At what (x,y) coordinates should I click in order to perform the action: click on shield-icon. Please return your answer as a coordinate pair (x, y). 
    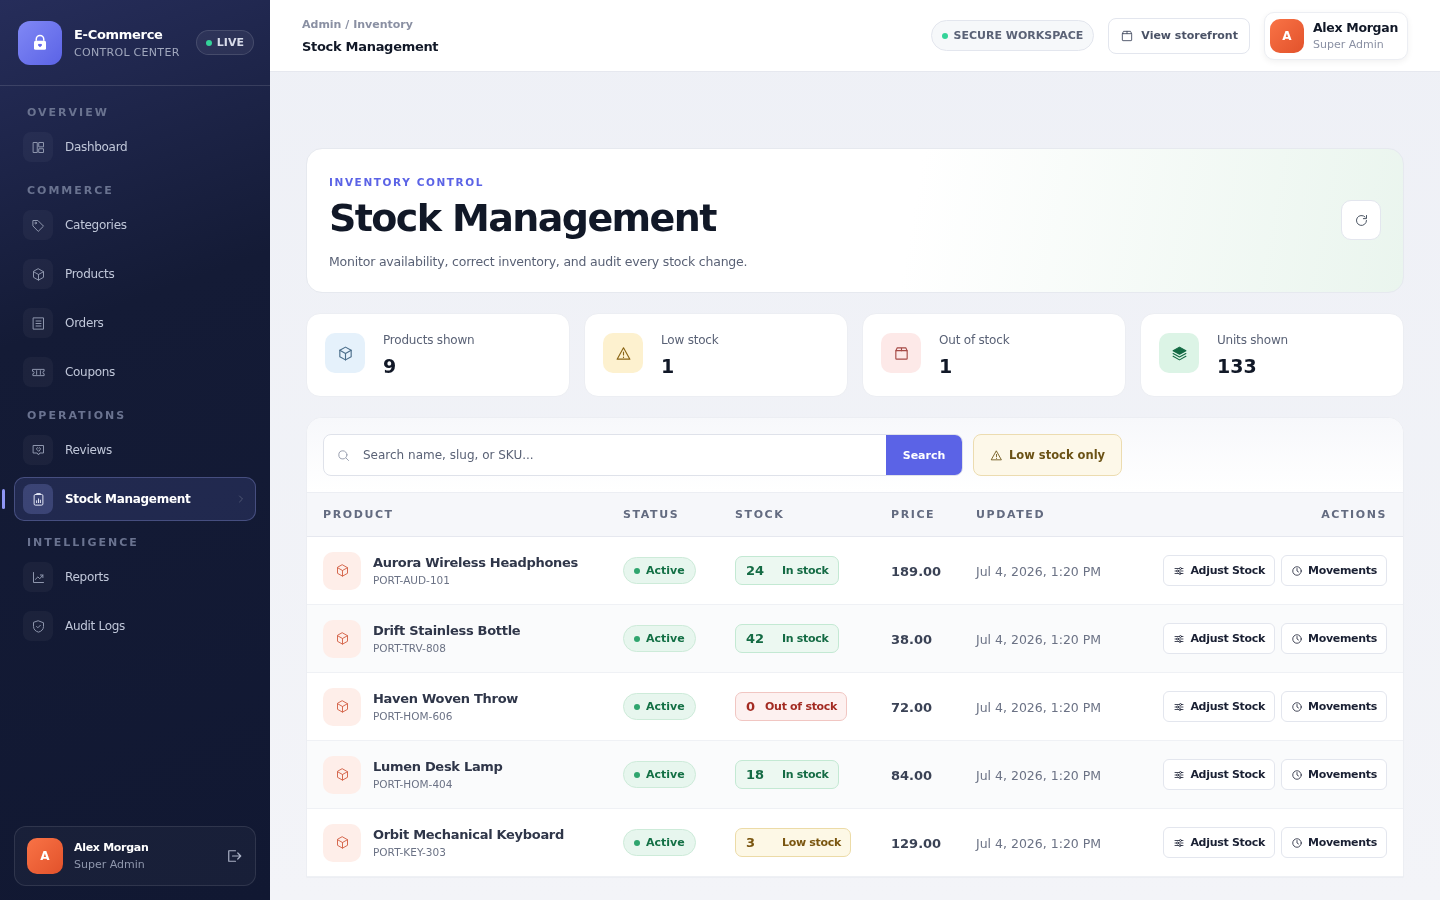
    Looking at the image, I should click on (38, 626).